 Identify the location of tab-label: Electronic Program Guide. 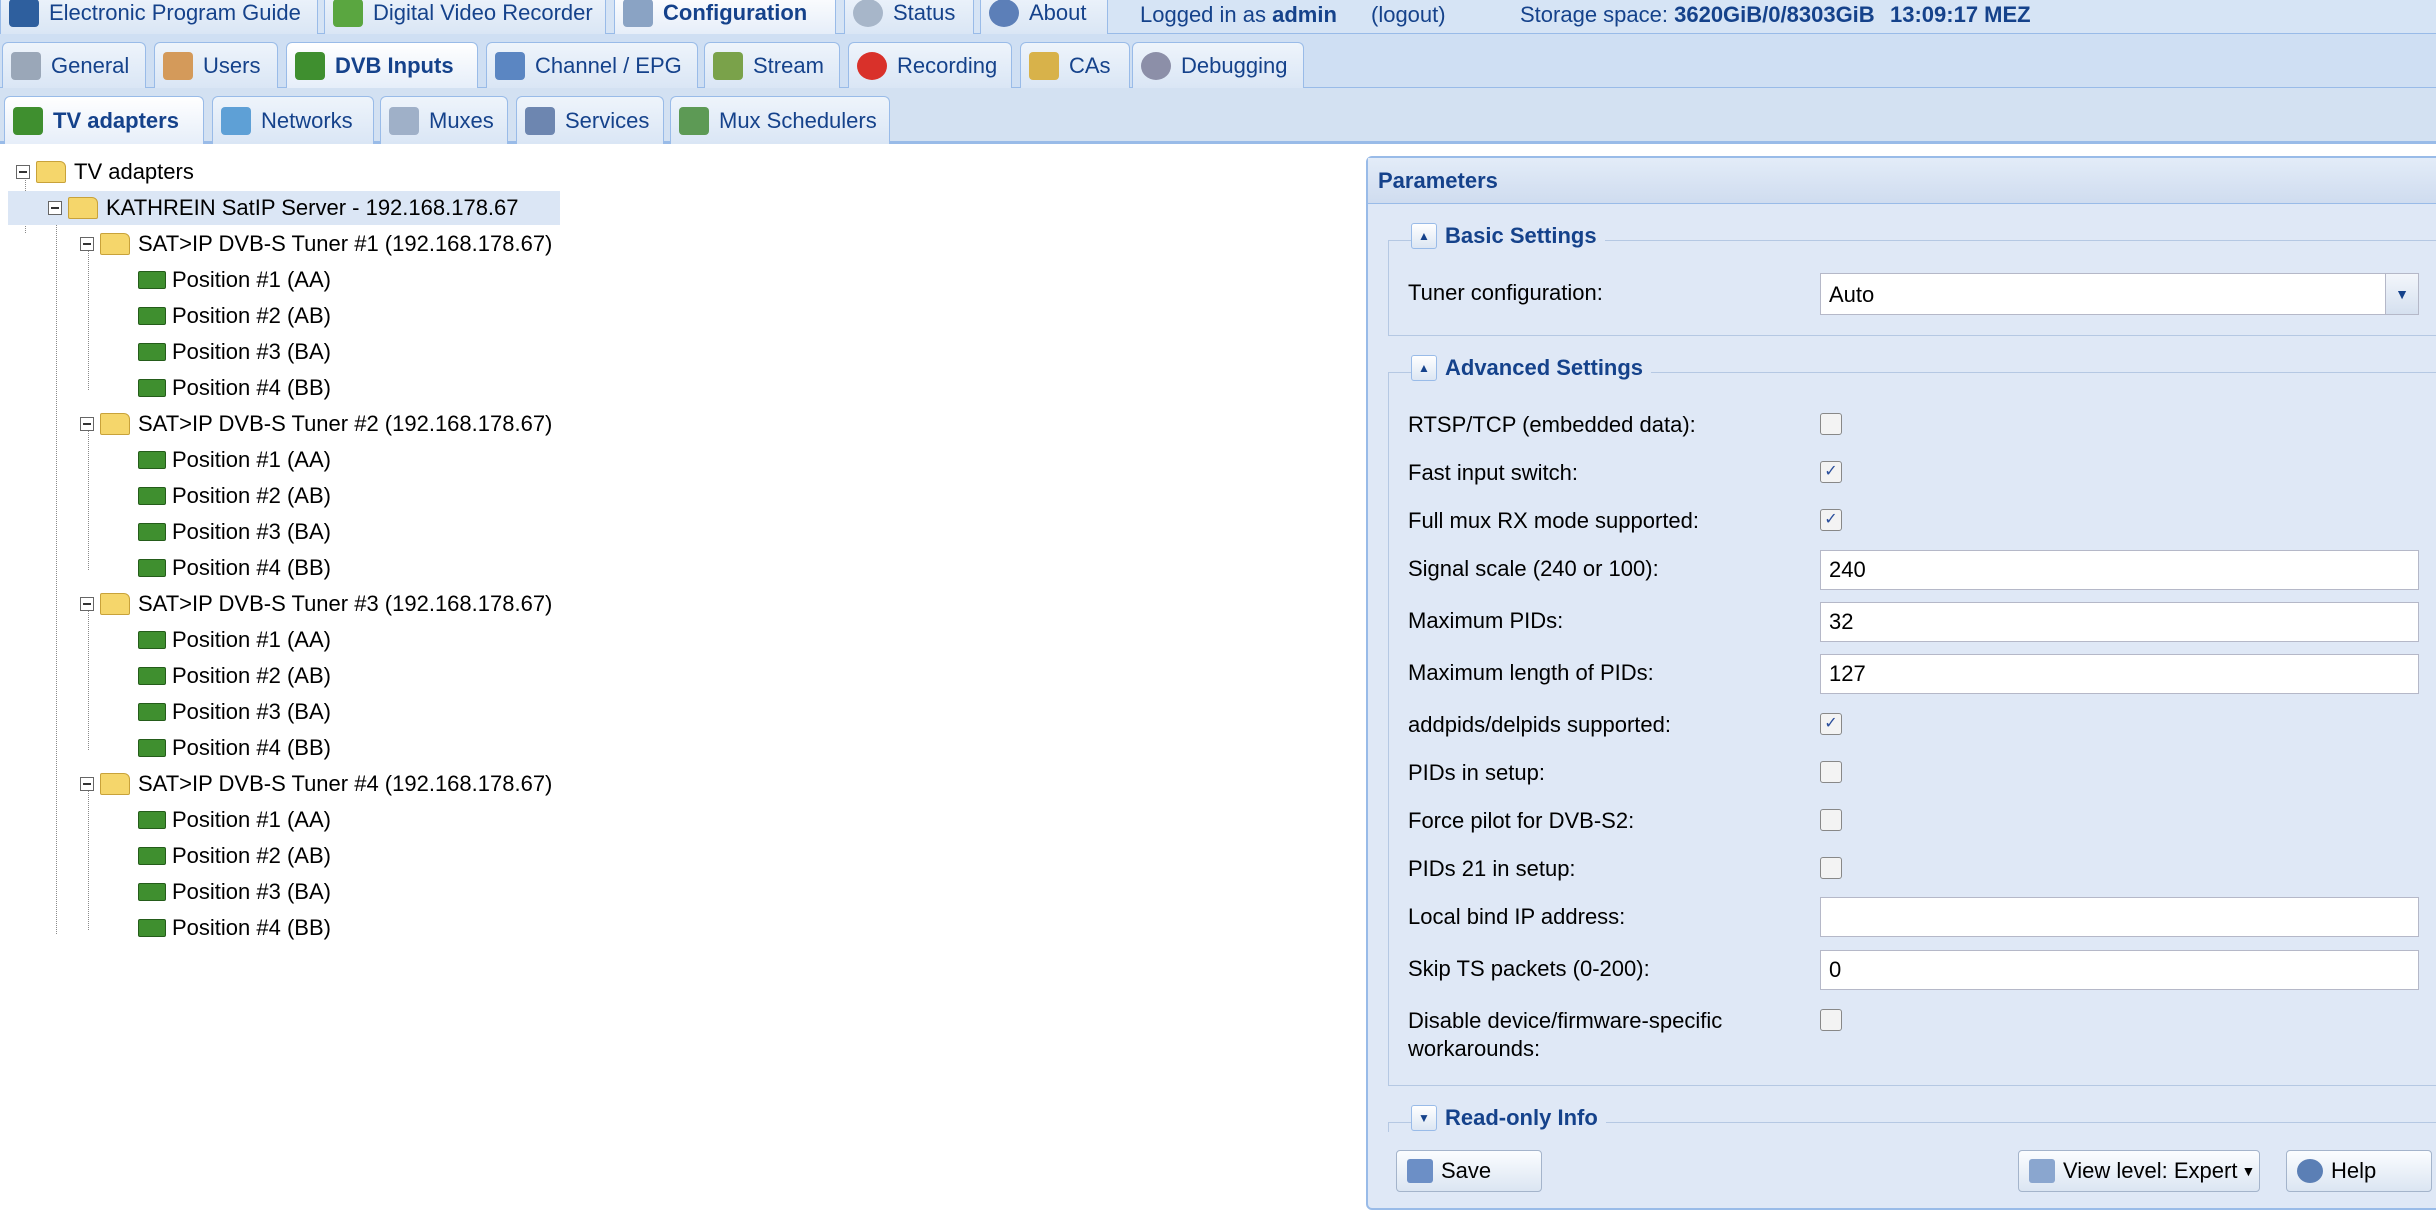
(175, 12).